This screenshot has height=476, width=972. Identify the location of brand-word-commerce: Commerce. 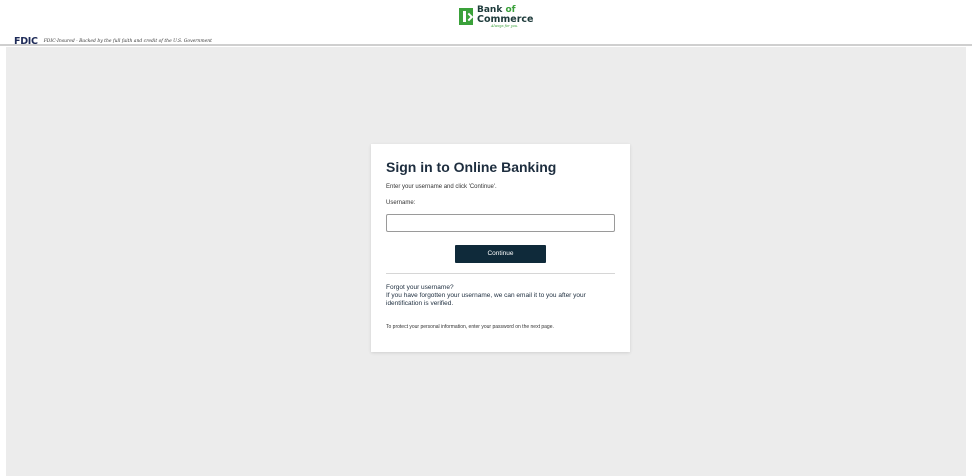
(505, 19).